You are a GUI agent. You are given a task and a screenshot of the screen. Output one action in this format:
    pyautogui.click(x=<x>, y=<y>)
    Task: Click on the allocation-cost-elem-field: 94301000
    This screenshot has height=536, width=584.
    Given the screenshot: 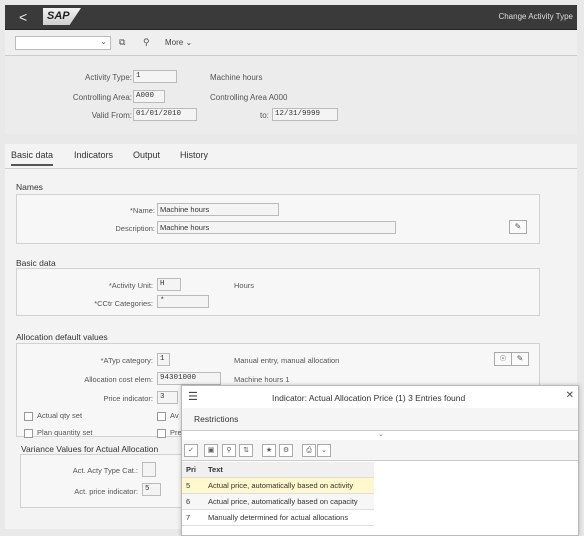 What is the action you would take?
    pyautogui.click(x=189, y=378)
    